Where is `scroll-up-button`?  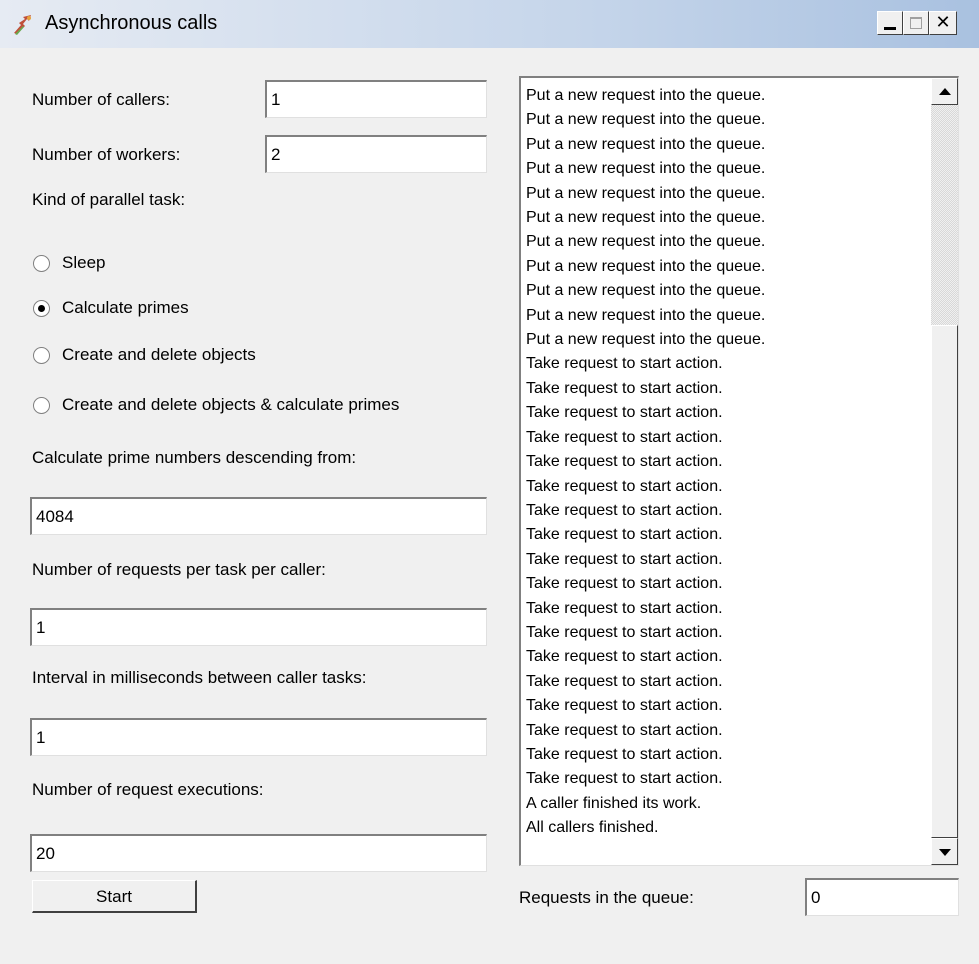
scroll-up-button is located at coordinates (944, 91).